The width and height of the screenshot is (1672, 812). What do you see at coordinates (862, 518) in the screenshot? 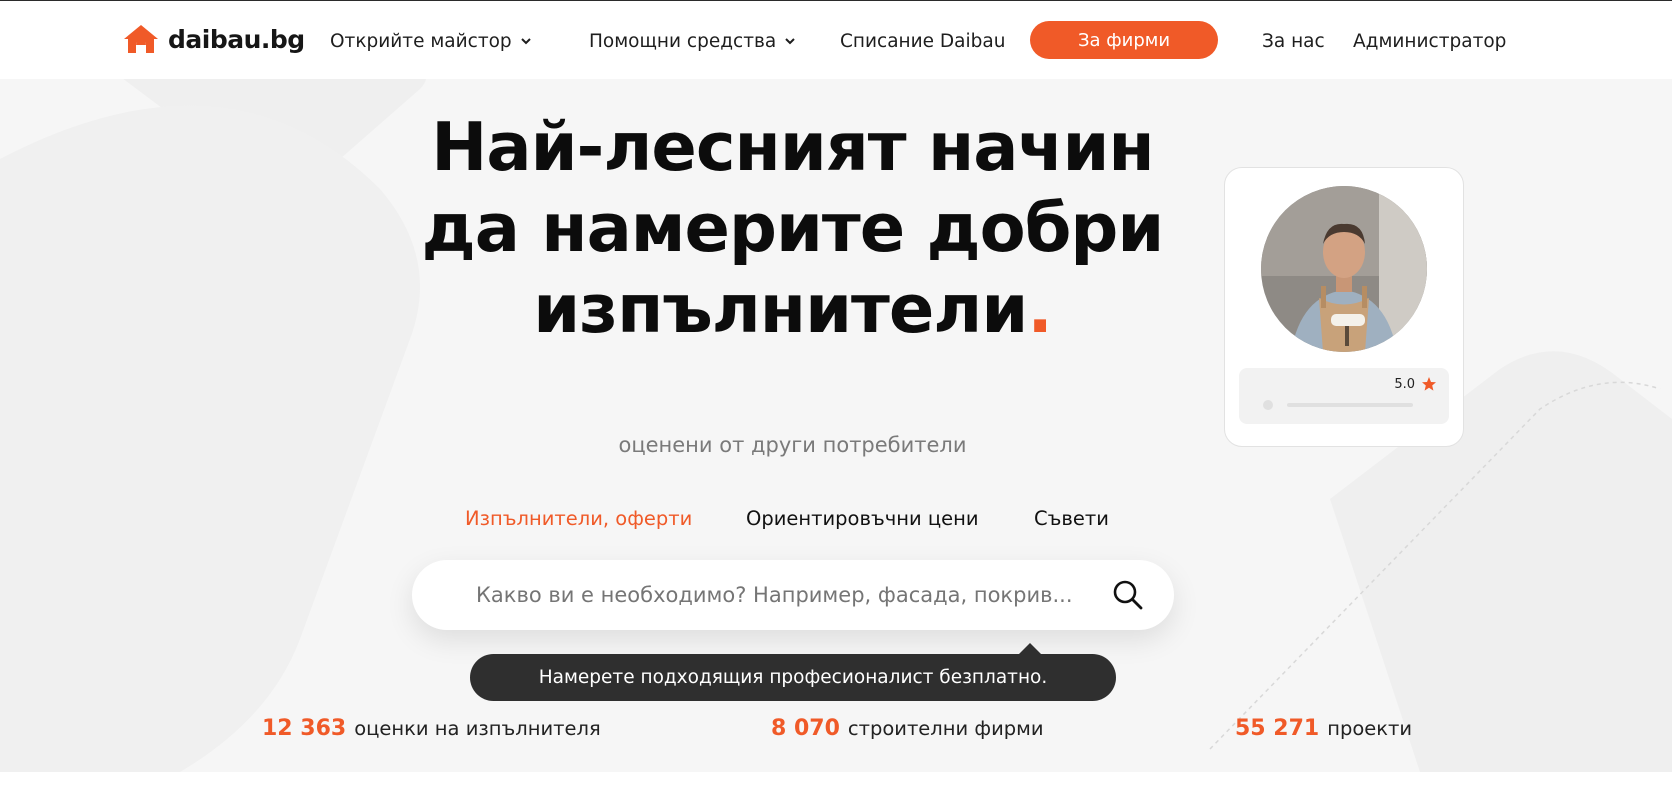
I see `tab-estimated-prices: Ориентировъчни цени` at bounding box center [862, 518].